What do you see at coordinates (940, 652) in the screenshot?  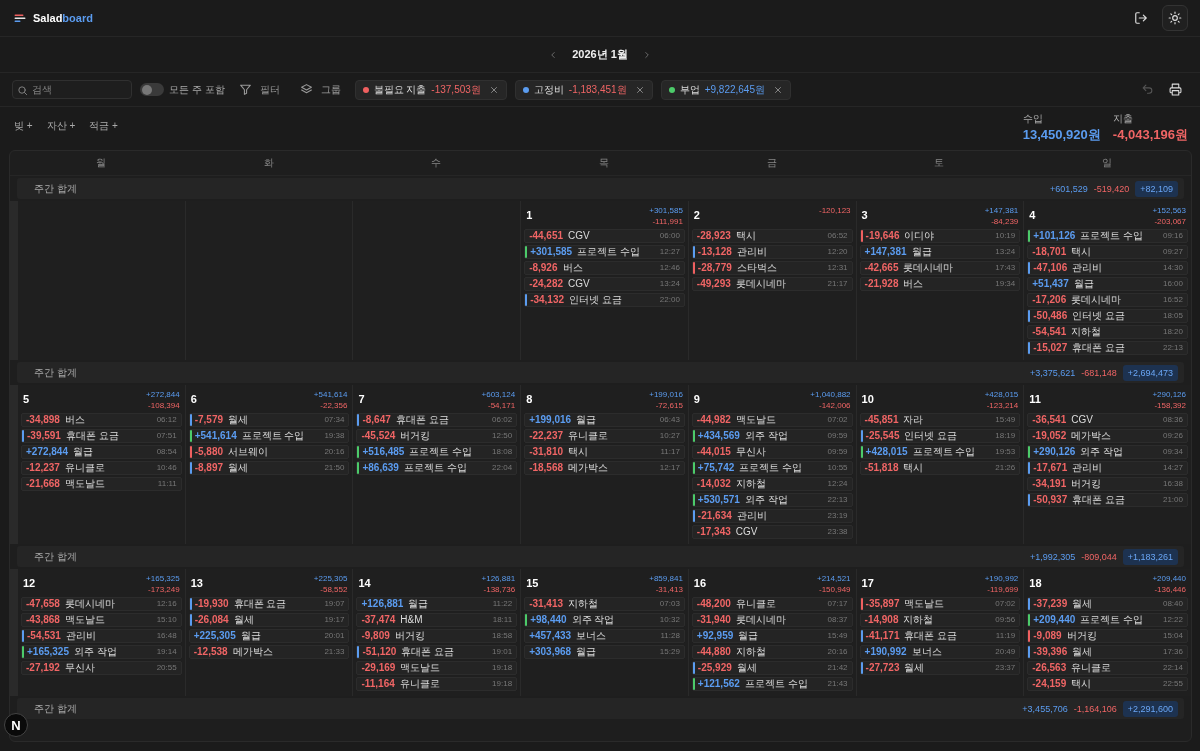 I see `transaction-row: +190,992 보너스 20:49` at bounding box center [940, 652].